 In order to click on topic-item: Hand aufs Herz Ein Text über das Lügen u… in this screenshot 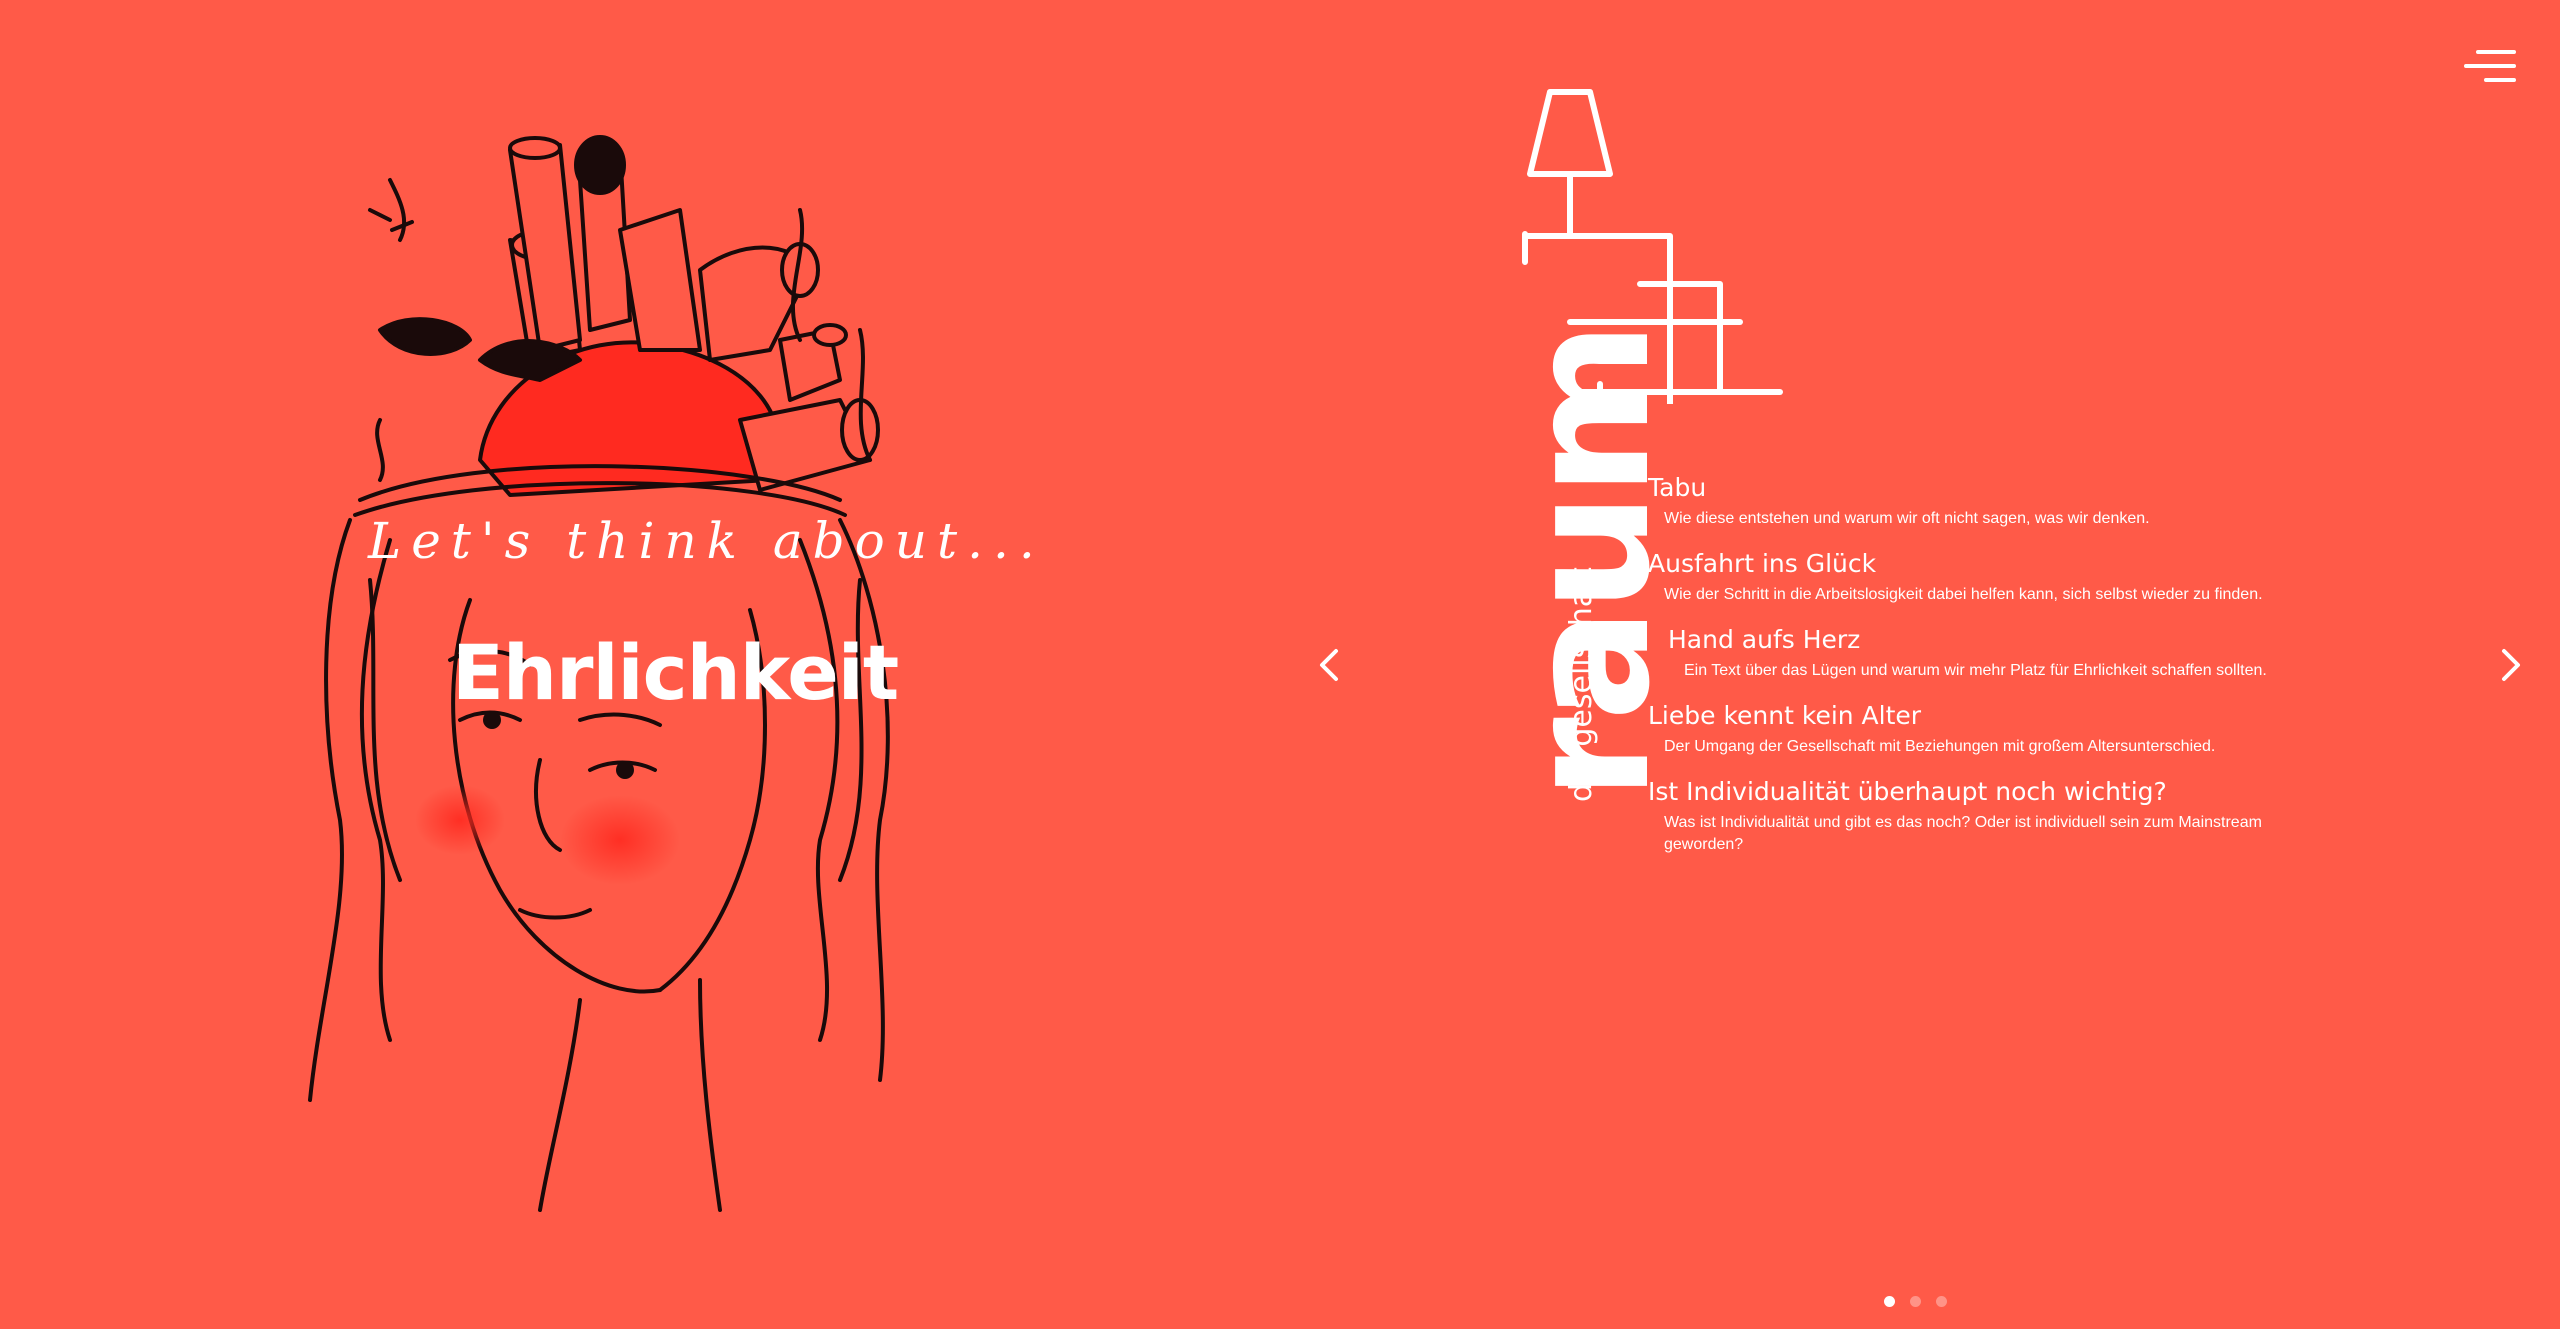, I will do `click(1968, 653)`.